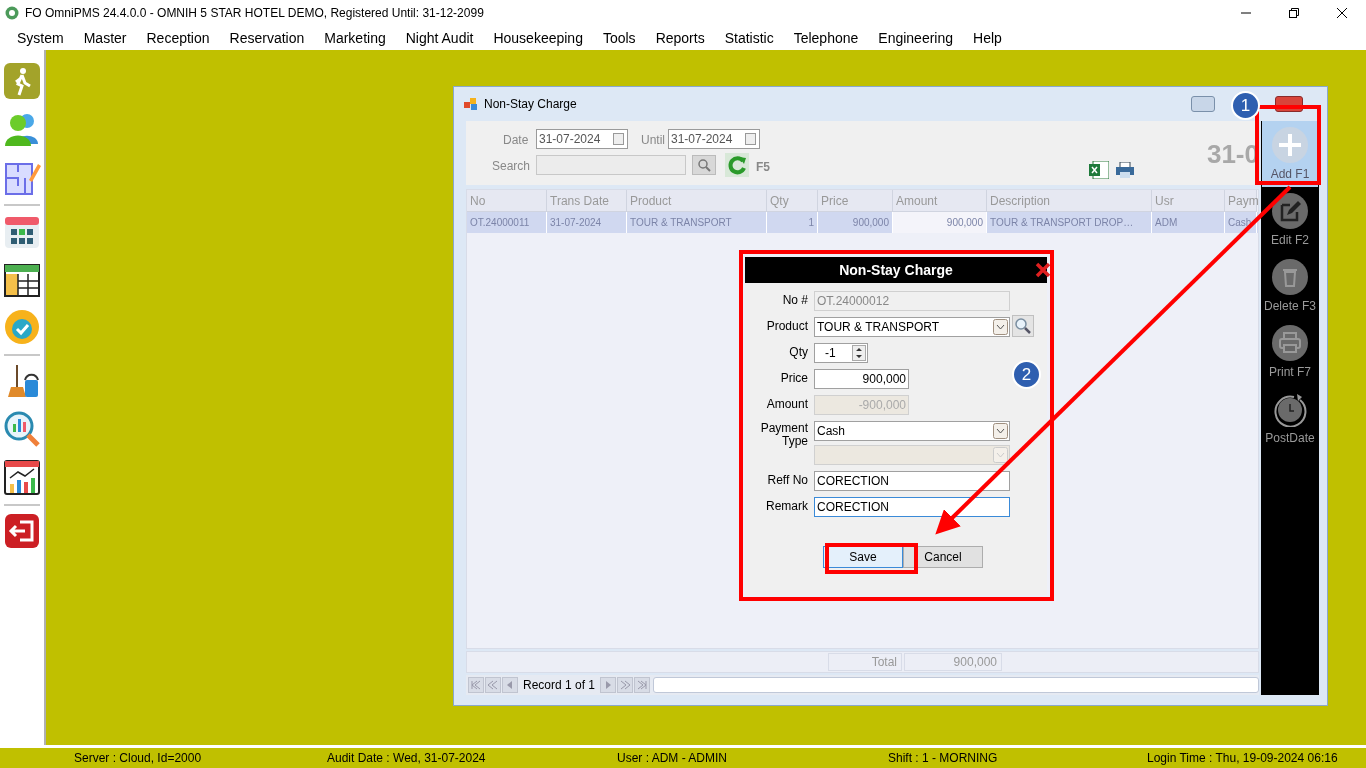  What do you see at coordinates (625, 685) in the screenshot?
I see `fast-forward-icon` at bounding box center [625, 685].